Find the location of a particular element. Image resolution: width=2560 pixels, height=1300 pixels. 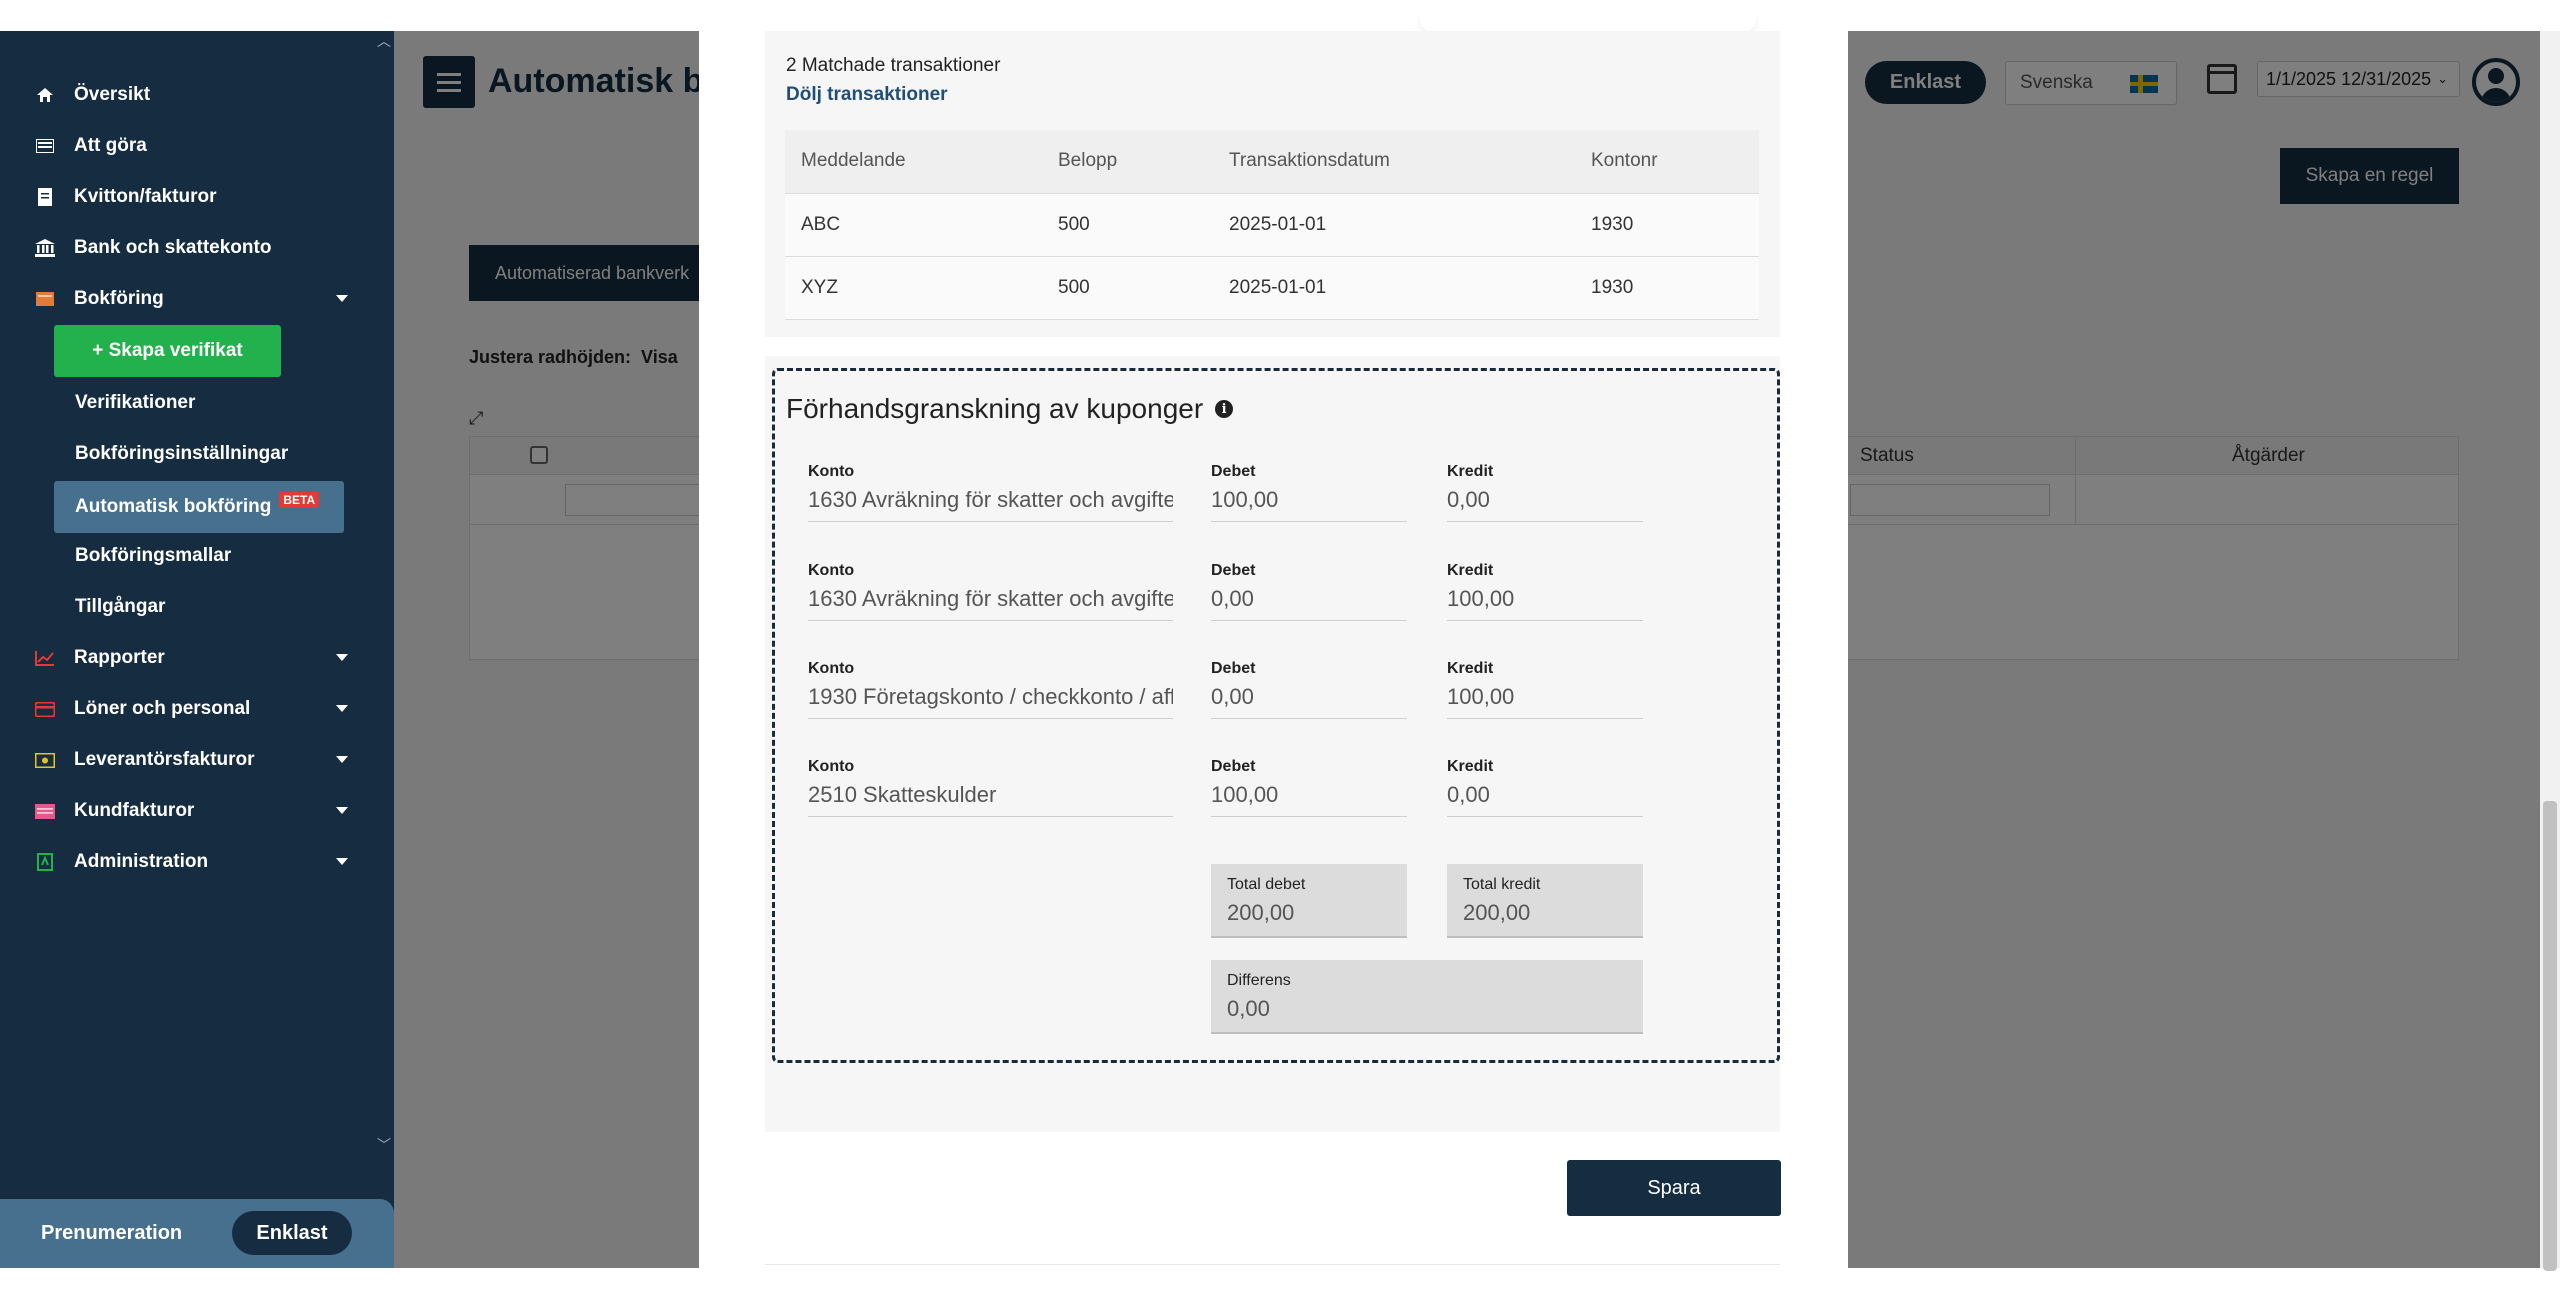

customer-icon is located at coordinates (45, 811).